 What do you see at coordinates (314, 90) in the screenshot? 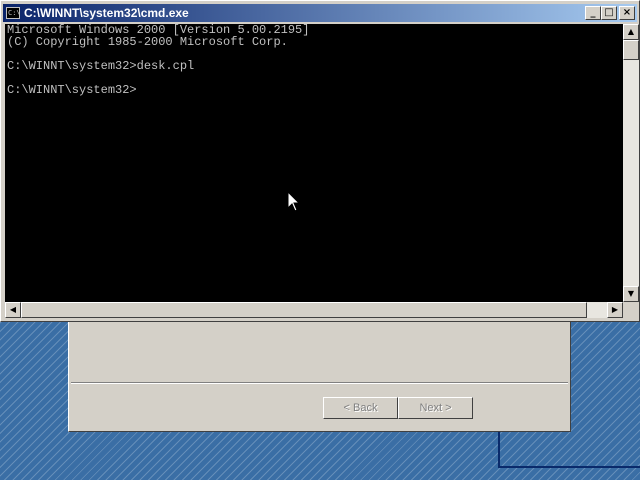
I see `console-prompt: C:\WINNT\system32>` at bounding box center [314, 90].